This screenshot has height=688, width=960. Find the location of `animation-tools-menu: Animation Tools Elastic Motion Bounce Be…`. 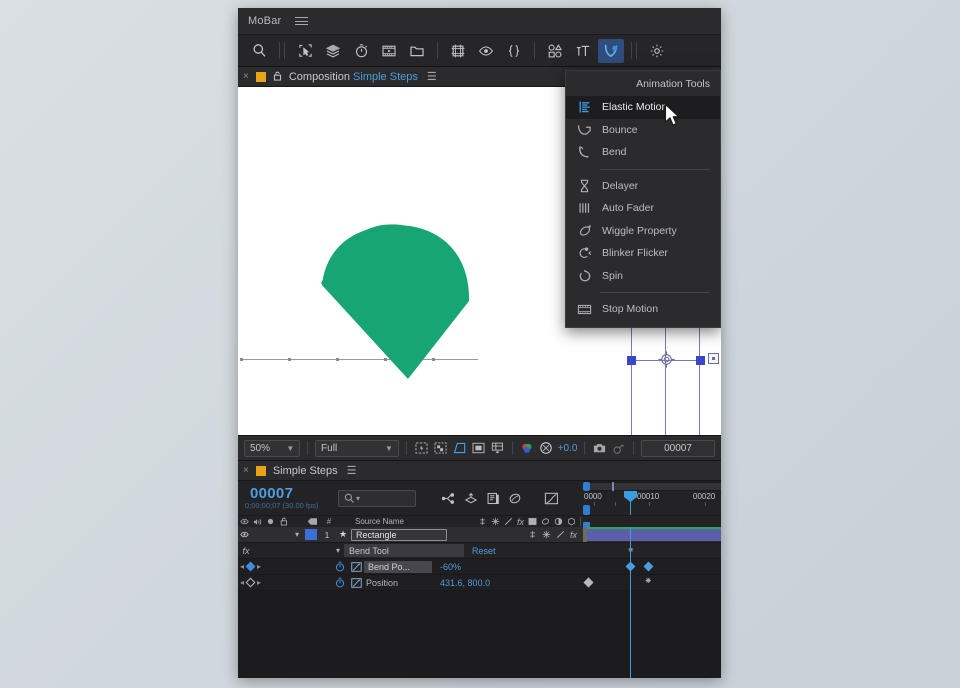

animation-tools-menu: Animation Tools Elastic Motion Bounce Be… is located at coordinates (643, 199).